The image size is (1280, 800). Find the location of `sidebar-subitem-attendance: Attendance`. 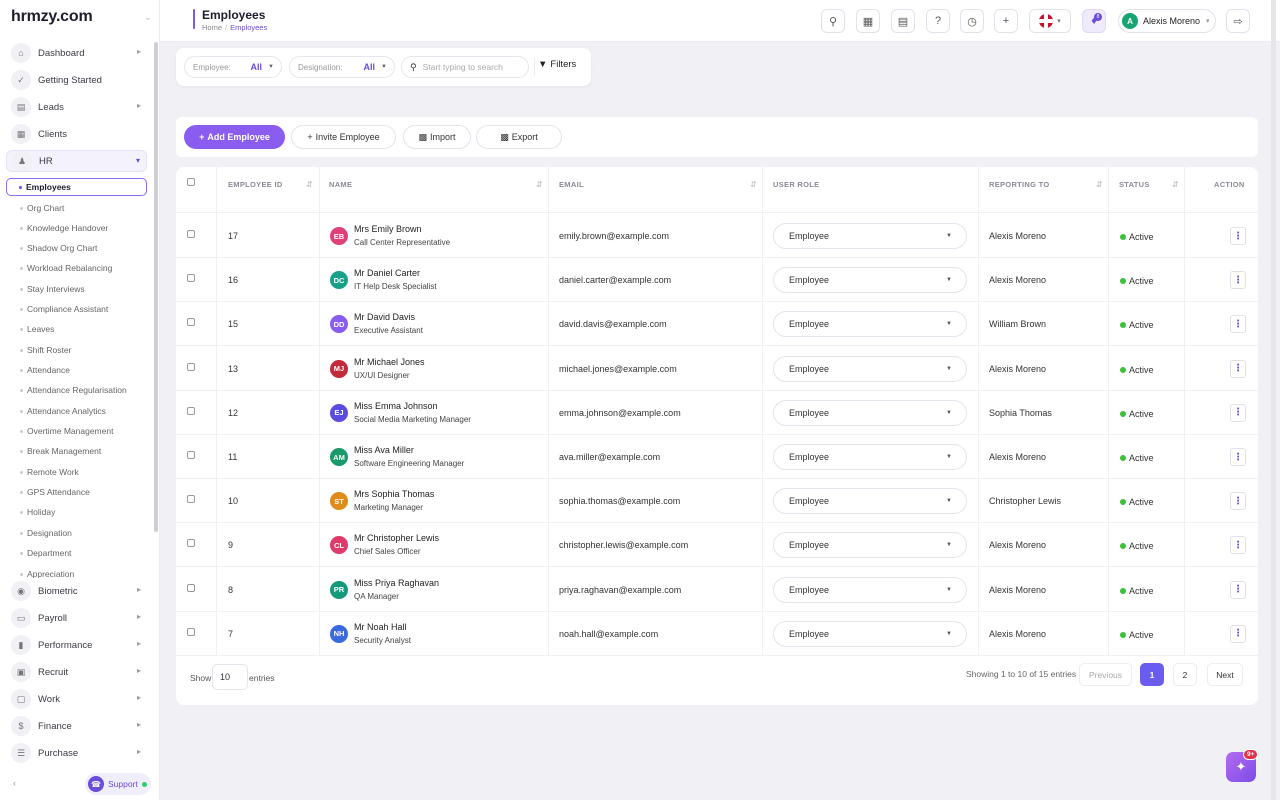

sidebar-subitem-attendance: Attendance is located at coordinates (83, 370).